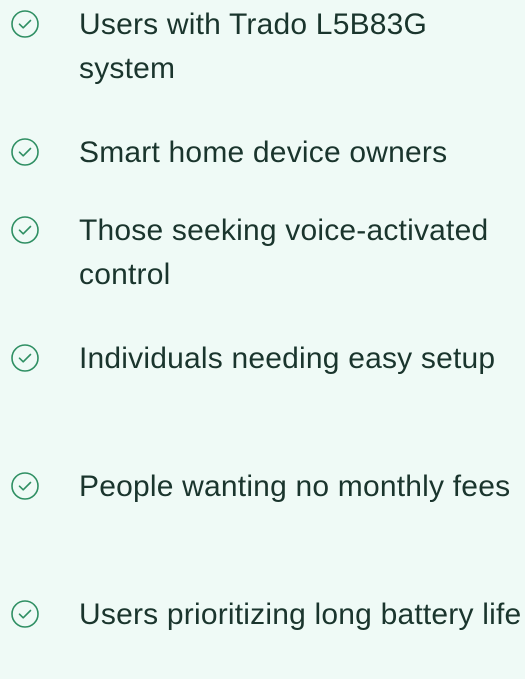 This screenshot has height=679, width=525. What do you see at coordinates (284, 252) in the screenshot?
I see `list-item-label: Those seeking voice-activated control` at bounding box center [284, 252].